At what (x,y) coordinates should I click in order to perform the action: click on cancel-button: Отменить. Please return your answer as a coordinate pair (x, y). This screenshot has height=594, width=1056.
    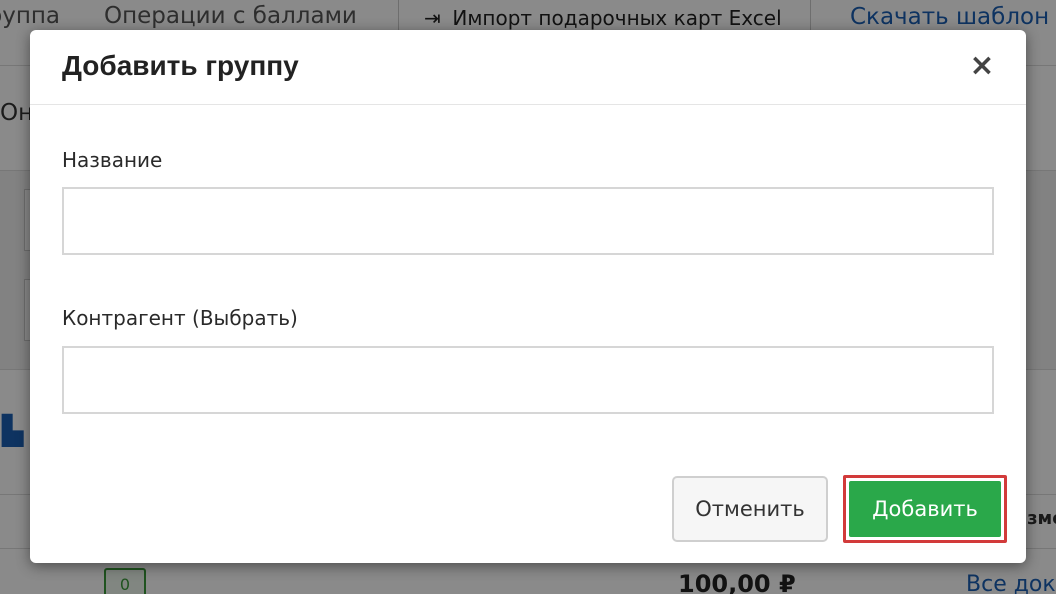
    Looking at the image, I should click on (750, 509).